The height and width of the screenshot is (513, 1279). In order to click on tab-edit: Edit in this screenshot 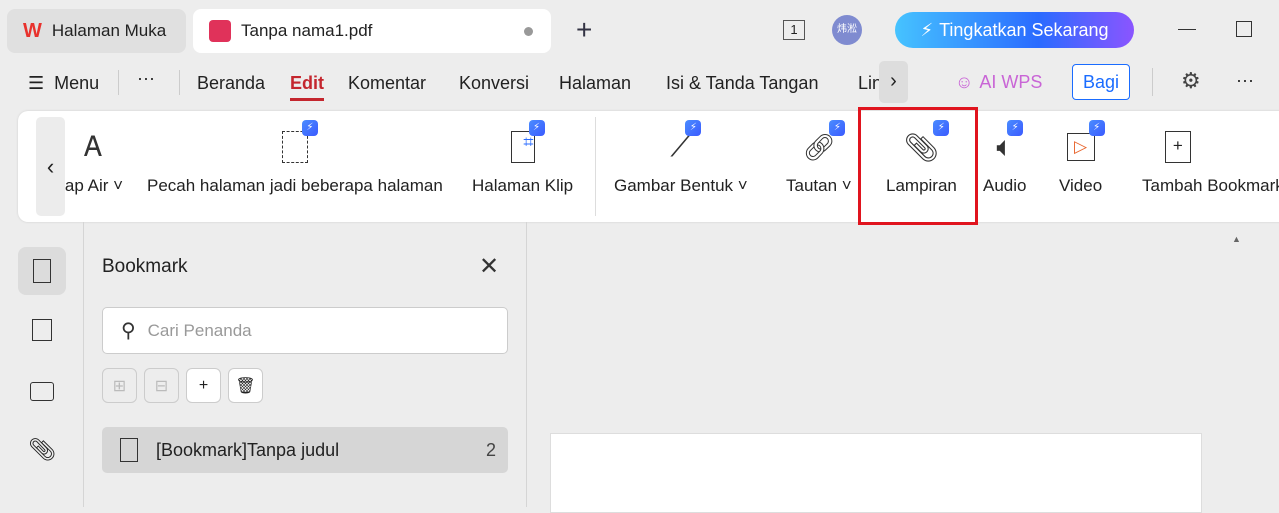, I will do `click(307, 87)`.